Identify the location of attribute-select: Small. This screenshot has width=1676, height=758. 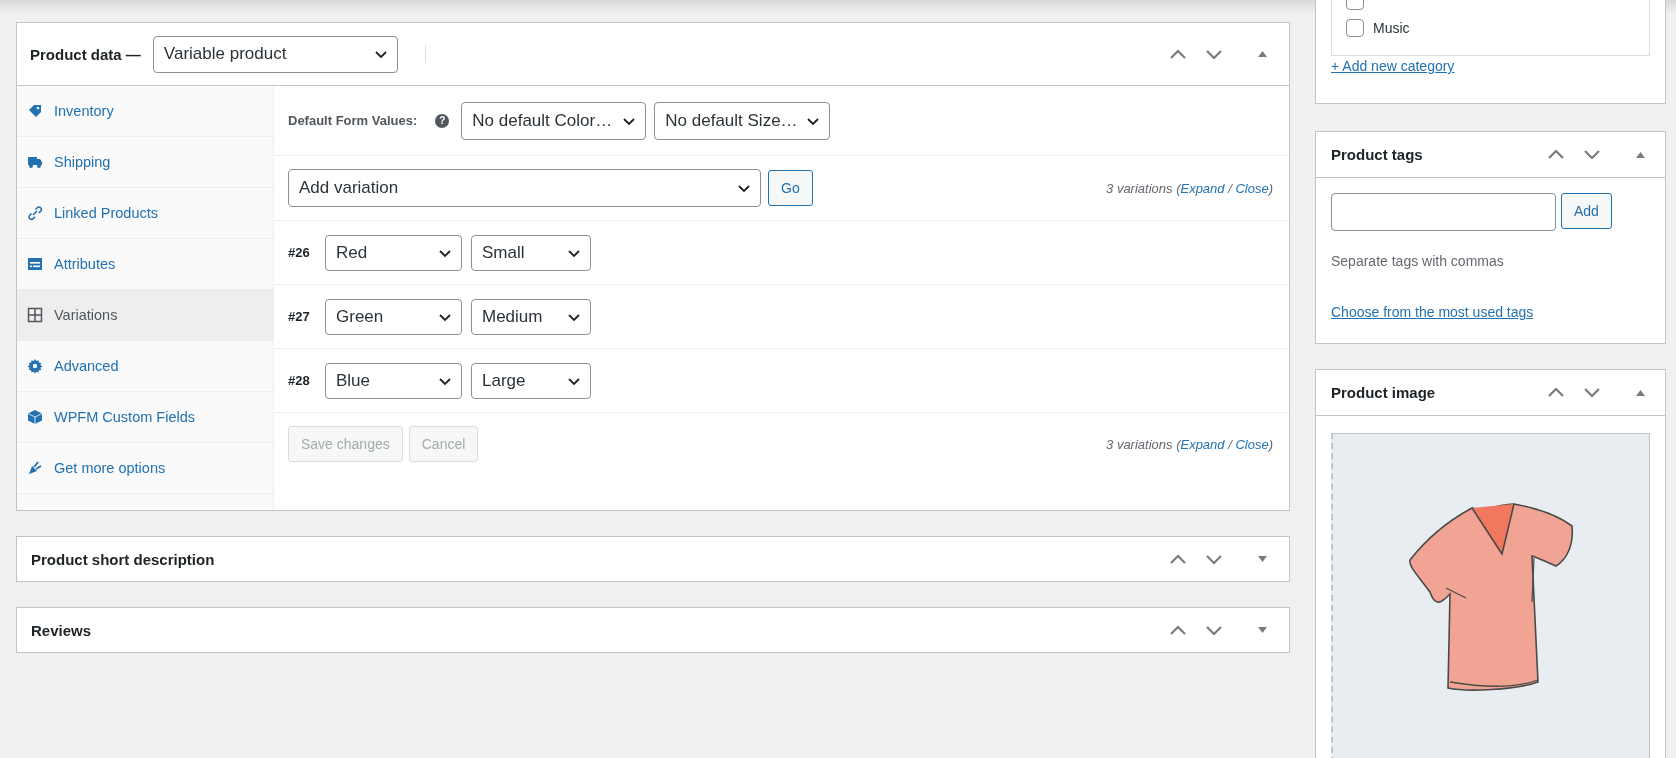
(531, 252).